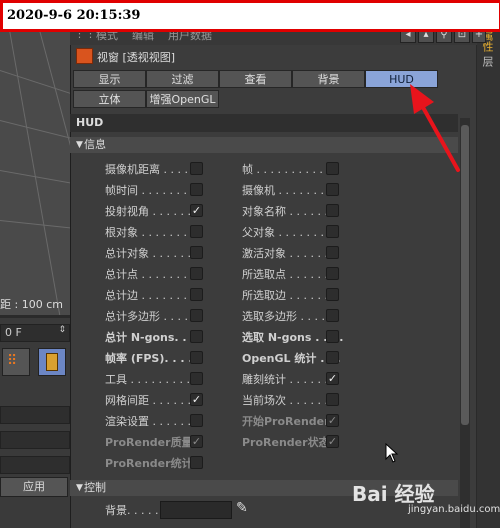 The image size is (500, 528). What do you see at coordinates (250, 16) in the screenshot?
I see `timestamp-label: 2020-9-6 20:15:39` at bounding box center [250, 16].